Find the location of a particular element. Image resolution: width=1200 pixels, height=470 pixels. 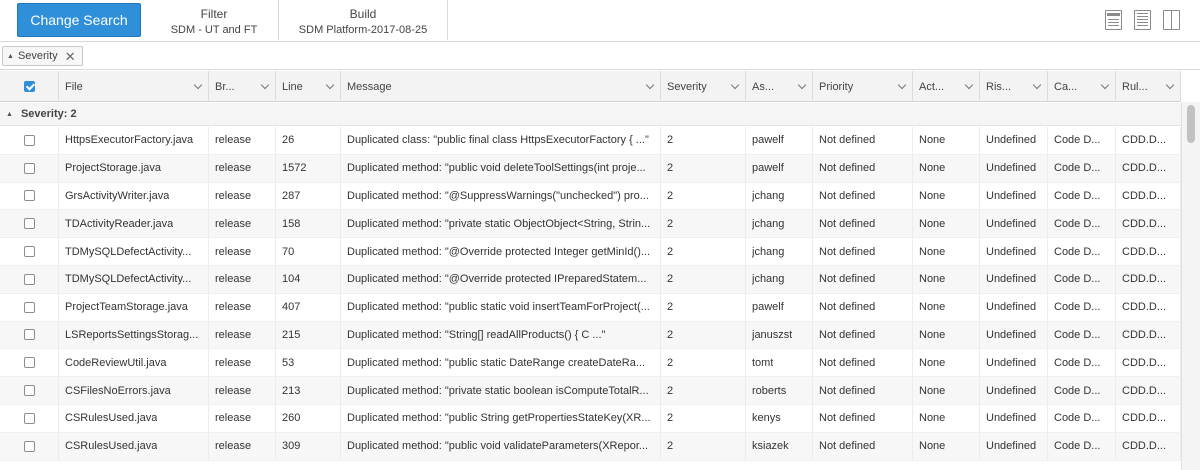

change-search-button: Change Search is located at coordinates (79, 20).